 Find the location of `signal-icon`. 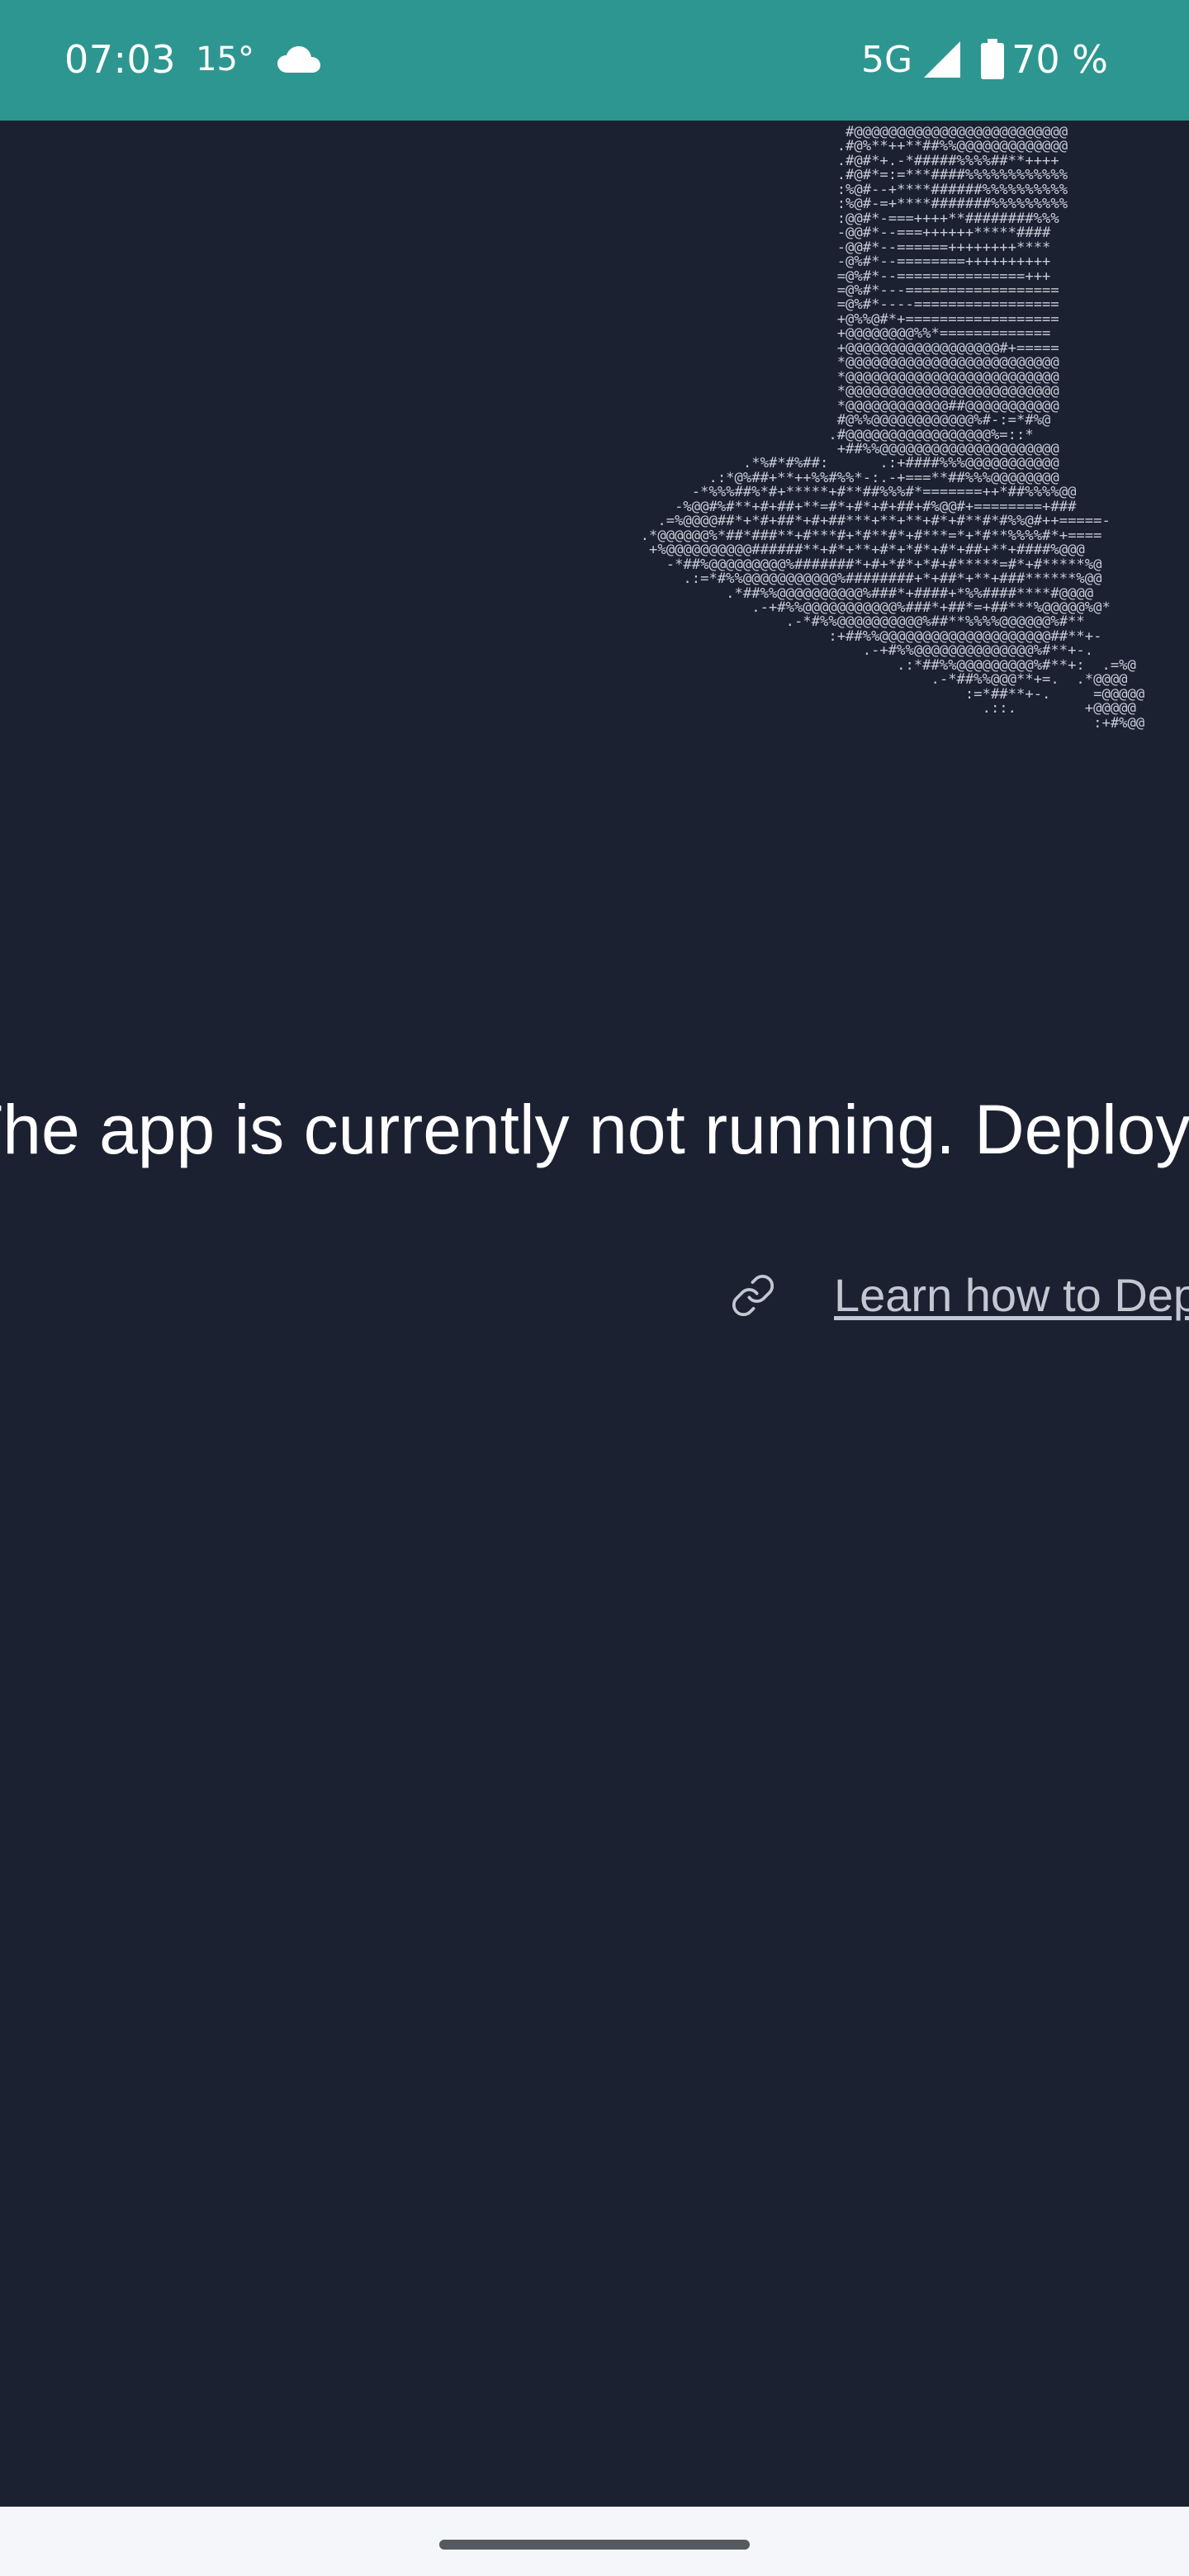

signal-icon is located at coordinates (942, 59).